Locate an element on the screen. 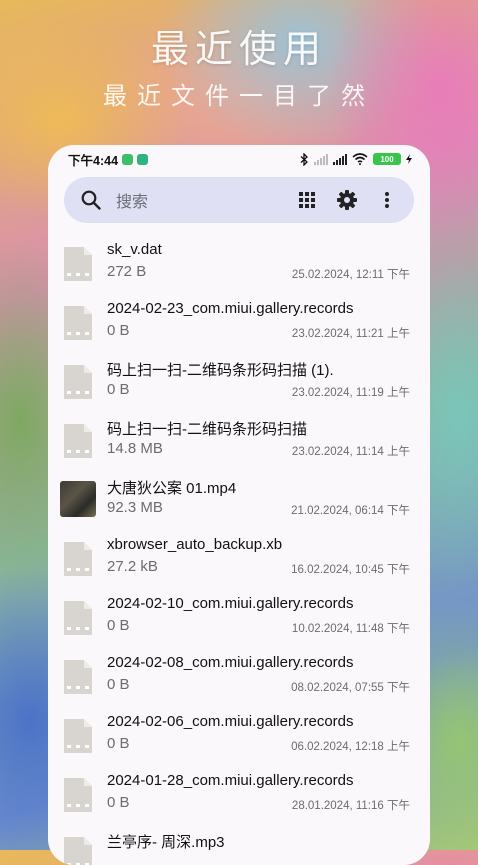 Image resolution: width=478 pixels, height=865 pixels. more-vert-icon is located at coordinates (387, 200).